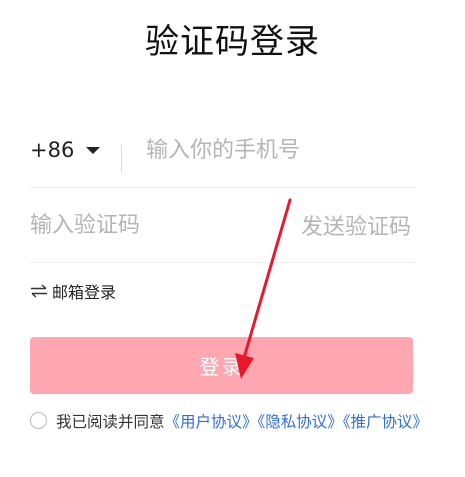 The width and height of the screenshot is (465, 477). I want to click on send-code-button: 发送验证码, so click(356, 225).